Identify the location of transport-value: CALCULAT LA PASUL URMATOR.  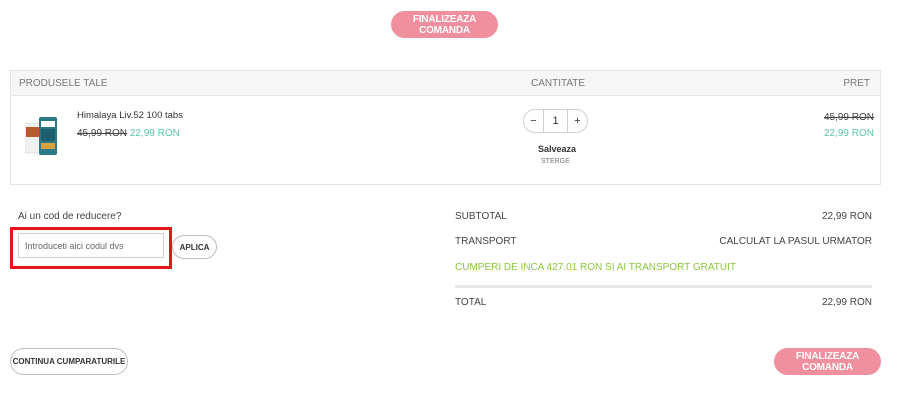
(795, 241).